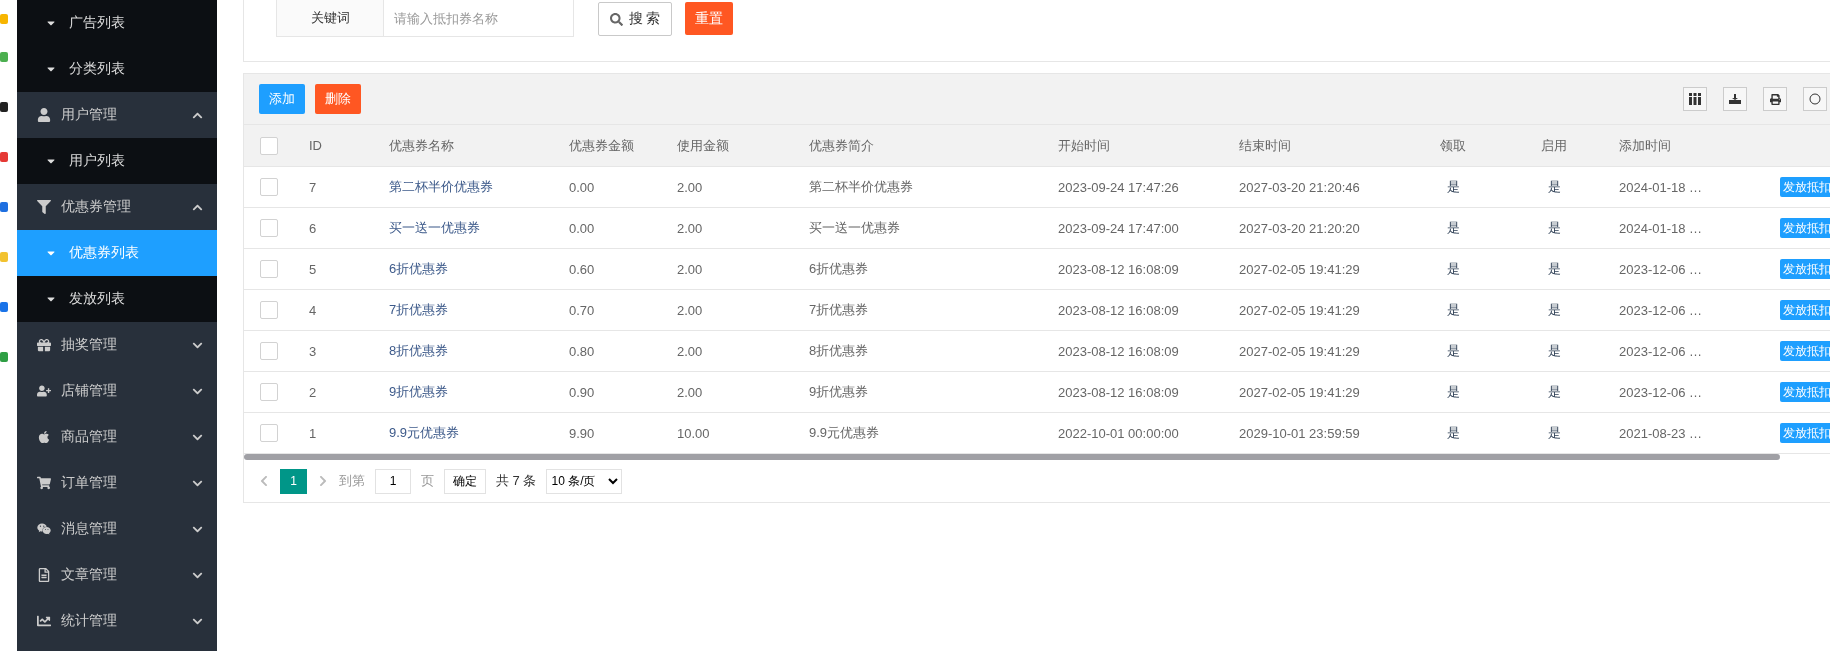 Image resolution: width=1830 pixels, height=651 pixels. I want to click on column-header: 使用金额, so click(703, 145).